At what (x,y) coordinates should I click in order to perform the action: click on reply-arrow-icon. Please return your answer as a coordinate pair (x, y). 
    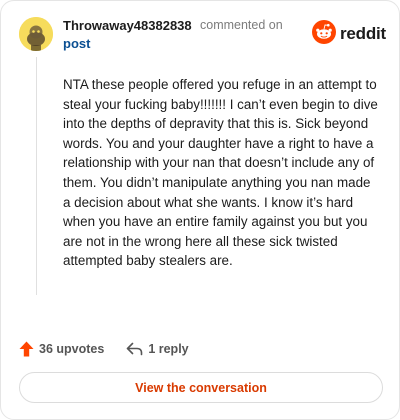
    Looking at the image, I should click on (135, 349).